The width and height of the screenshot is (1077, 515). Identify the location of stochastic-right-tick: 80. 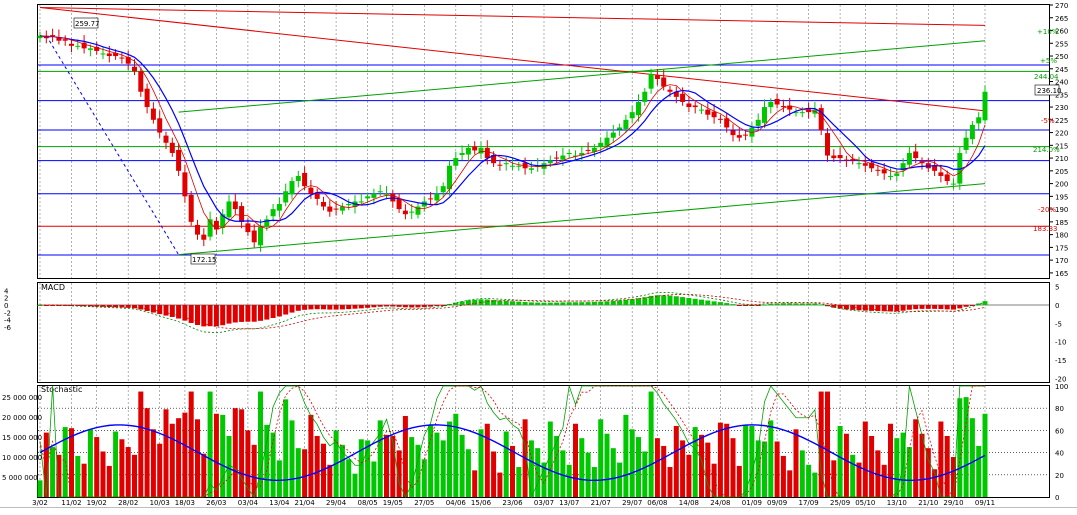
(1059, 409).